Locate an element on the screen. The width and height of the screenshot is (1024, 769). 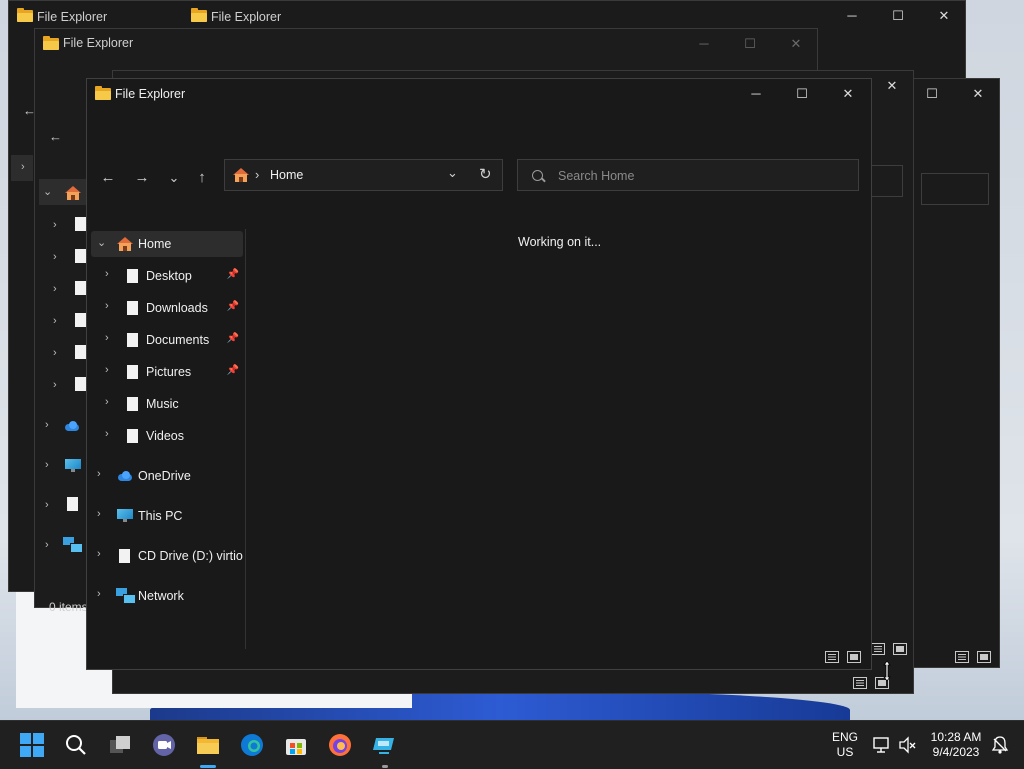
sidebar-item-documents: › Documents 📌 is located at coordinates (167, 340).